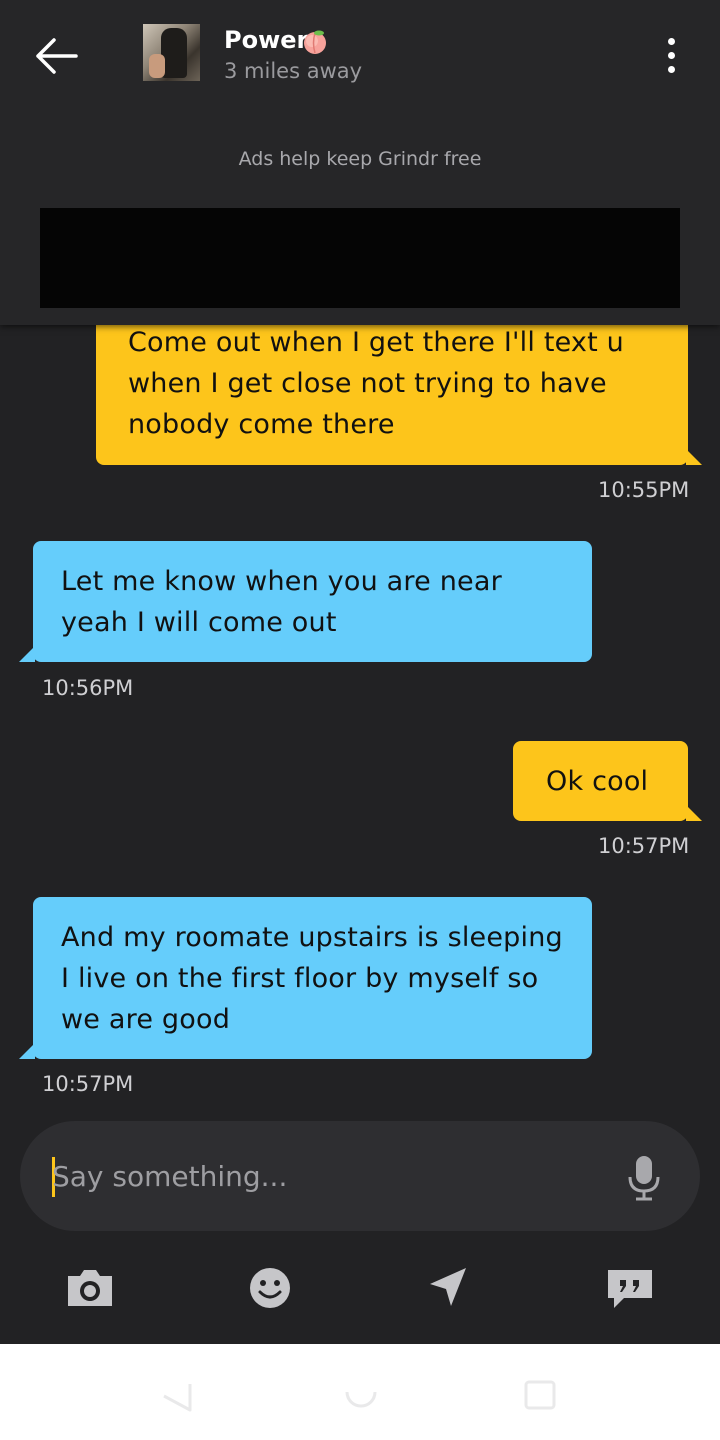 The image size is (720, 1440). Describe the element at coordinates (270, 1288) in the screenshot. I see `emoji-icon` at that location.